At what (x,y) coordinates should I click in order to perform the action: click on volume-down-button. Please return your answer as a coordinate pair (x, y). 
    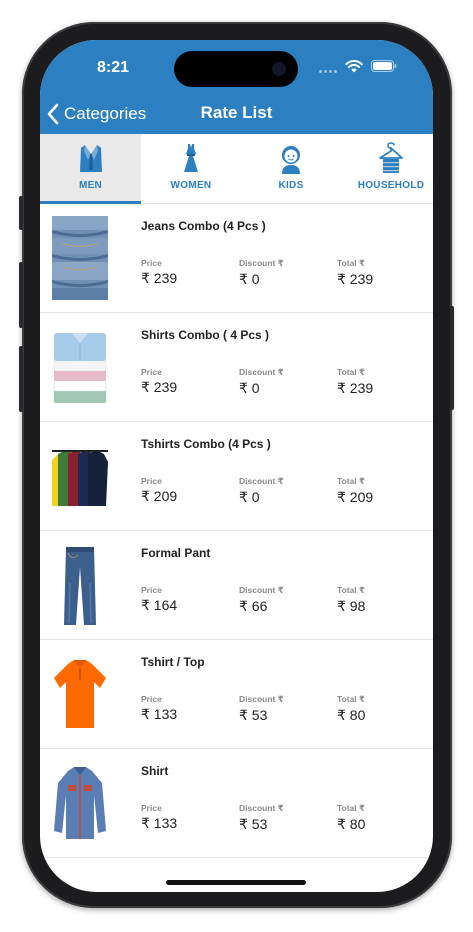
    Looking at the image, I should click on (21, 379).